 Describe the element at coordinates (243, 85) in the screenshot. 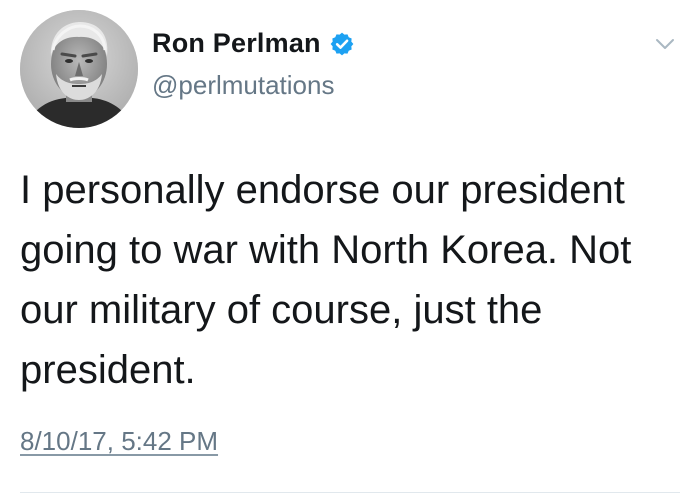

I see `author-handle: @perlmutations` at that location.